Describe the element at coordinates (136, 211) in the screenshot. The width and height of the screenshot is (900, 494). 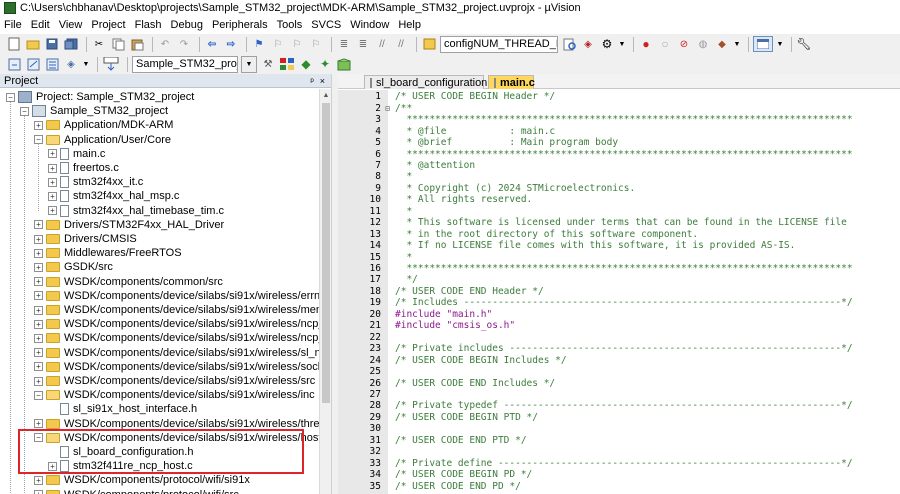
I see `tree-item: + stm32f4xx_hal_timebase_tim.c` at that location.